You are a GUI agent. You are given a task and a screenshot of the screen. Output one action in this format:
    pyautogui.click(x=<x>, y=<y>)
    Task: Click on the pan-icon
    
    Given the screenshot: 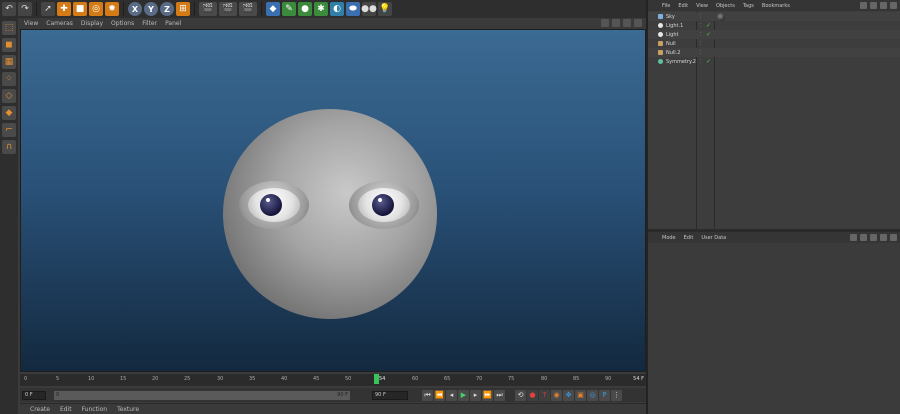 What is the action you would take?
    pyautogui.click(x=605, y=23)
    